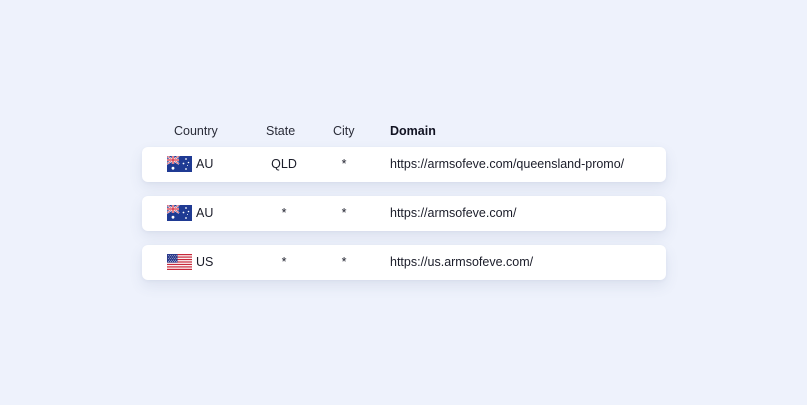 The width and height of the screenshot is (807, 405). What do you see at coordinates (281, 131) in the screenshot?
I see `header-state: State` at bounding box center [281, 131].